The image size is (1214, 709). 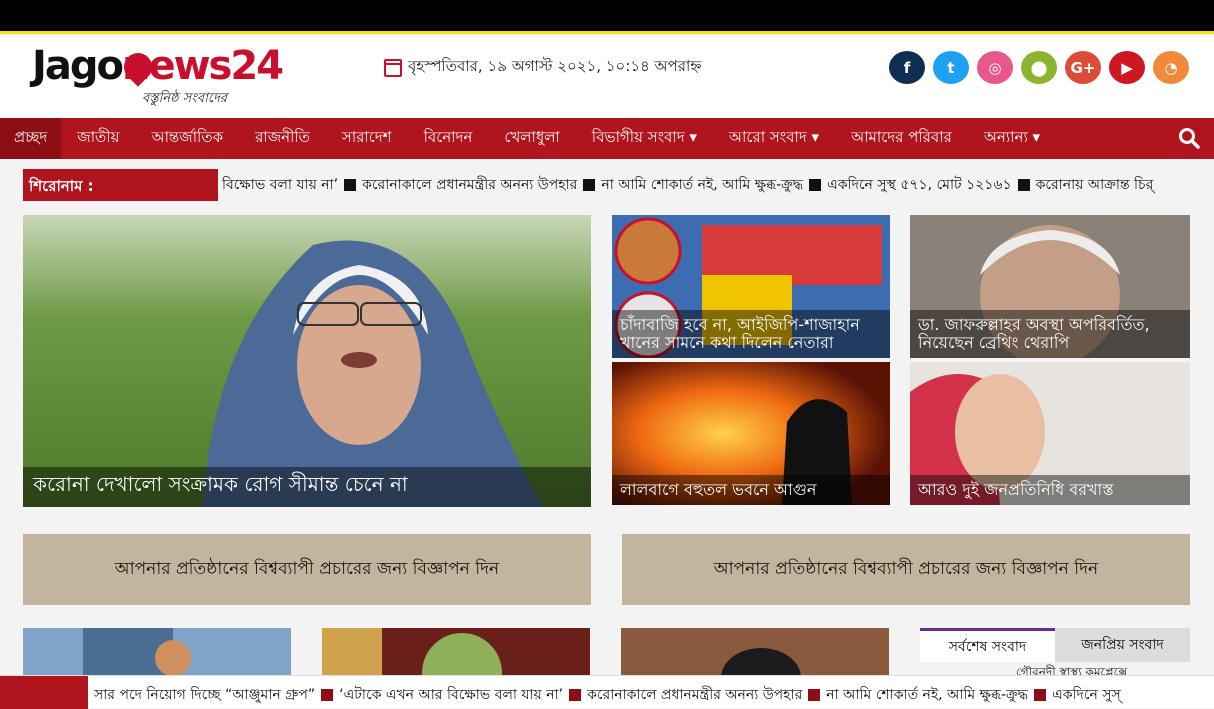 What do you see at coordinates (393, 67) in the screenshot?
I see `calendar-icon` at bounding box center [393, 67].